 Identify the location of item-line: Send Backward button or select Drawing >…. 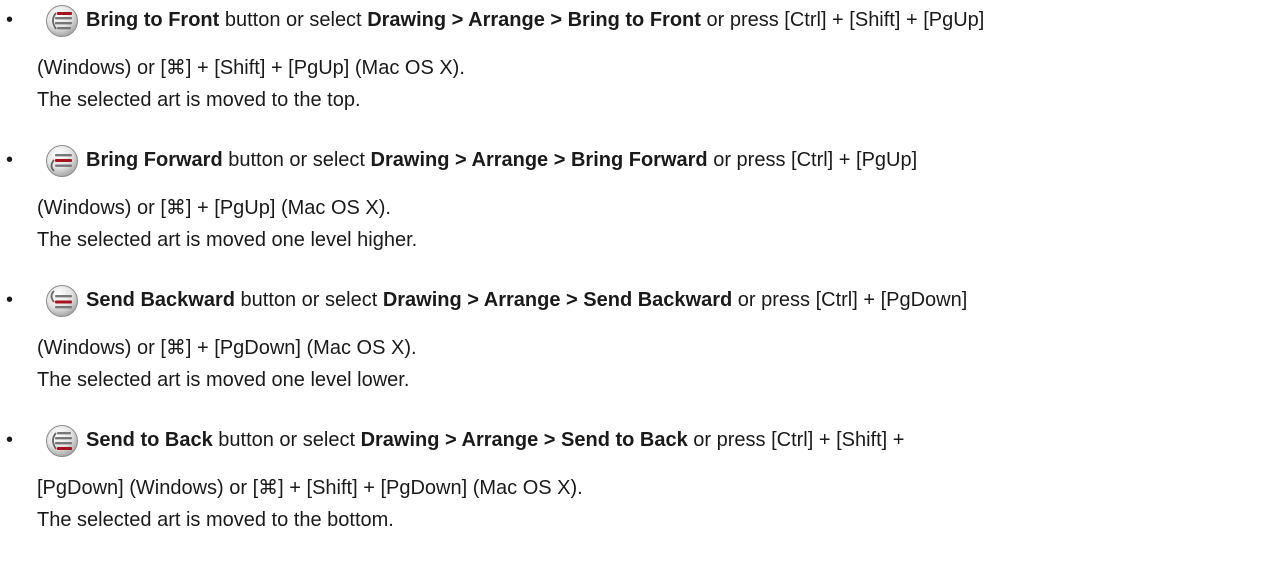
(527, 300).